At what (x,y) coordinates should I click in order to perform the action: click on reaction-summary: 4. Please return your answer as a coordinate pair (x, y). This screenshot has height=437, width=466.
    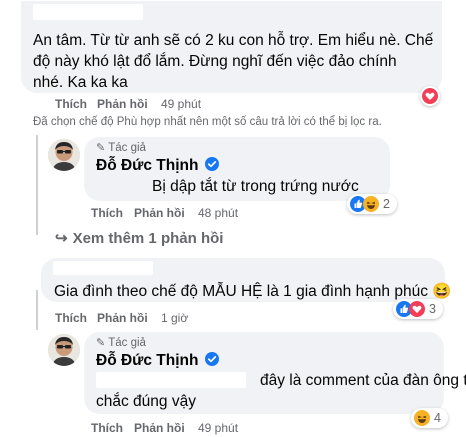
    Looking at the image, I should click on (429, 418).